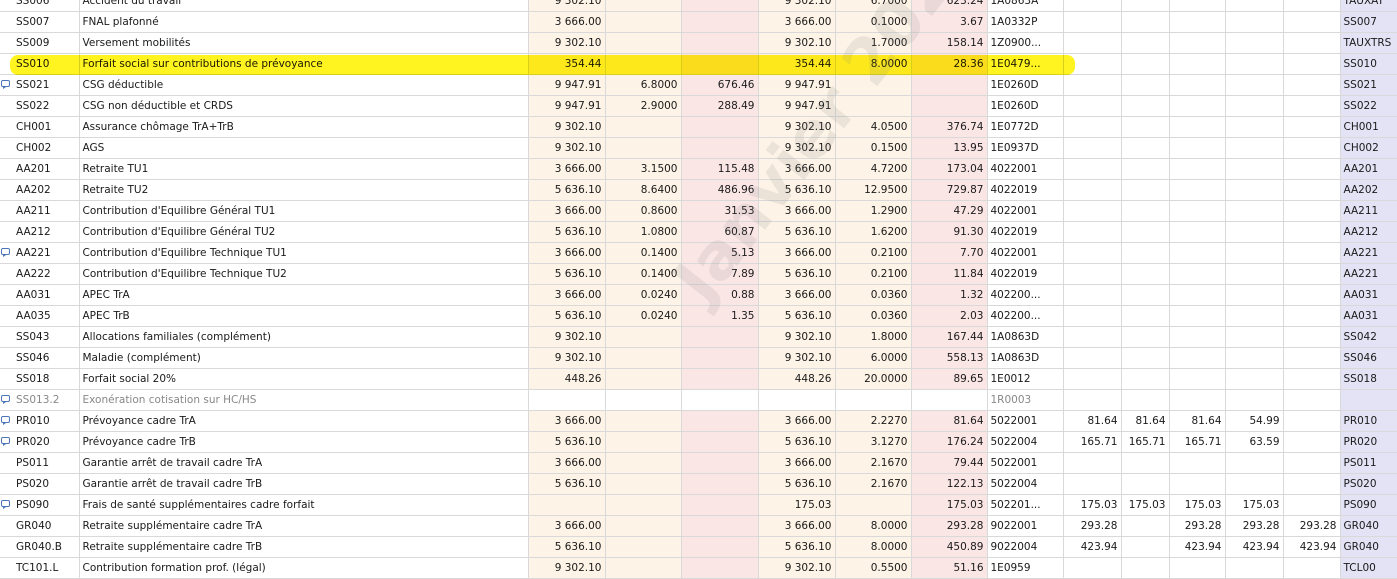 Image resolution: width=1397 pixels, height=579 pixels. What do you see at coordinates (1368, 484) in the screenshot?
I see `cell-reference: PS020` at bounding box center [1368, 484].